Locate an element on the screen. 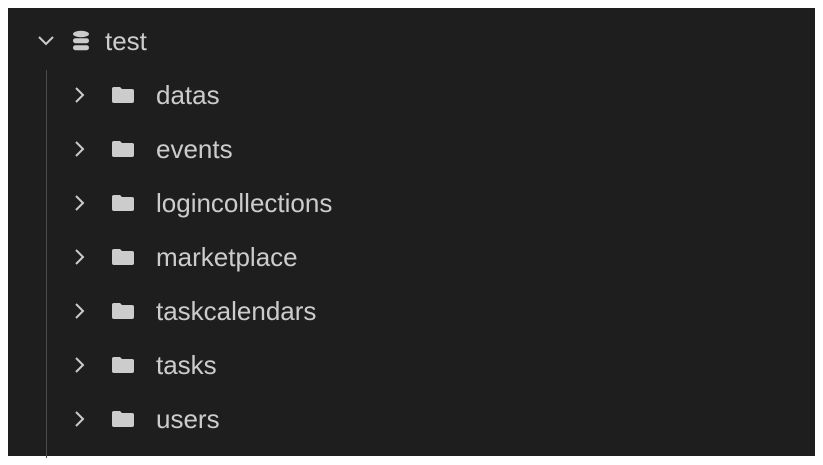  collection-item: datas is located at coordinates (411, 95).